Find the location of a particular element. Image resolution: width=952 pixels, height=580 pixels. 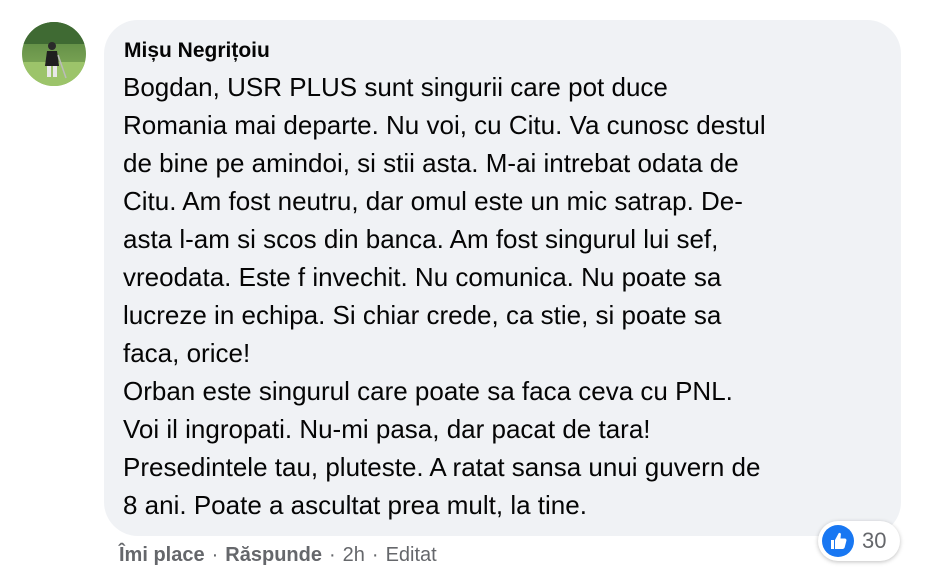

reaction-count: 30 is located at coordinates (874, 540).